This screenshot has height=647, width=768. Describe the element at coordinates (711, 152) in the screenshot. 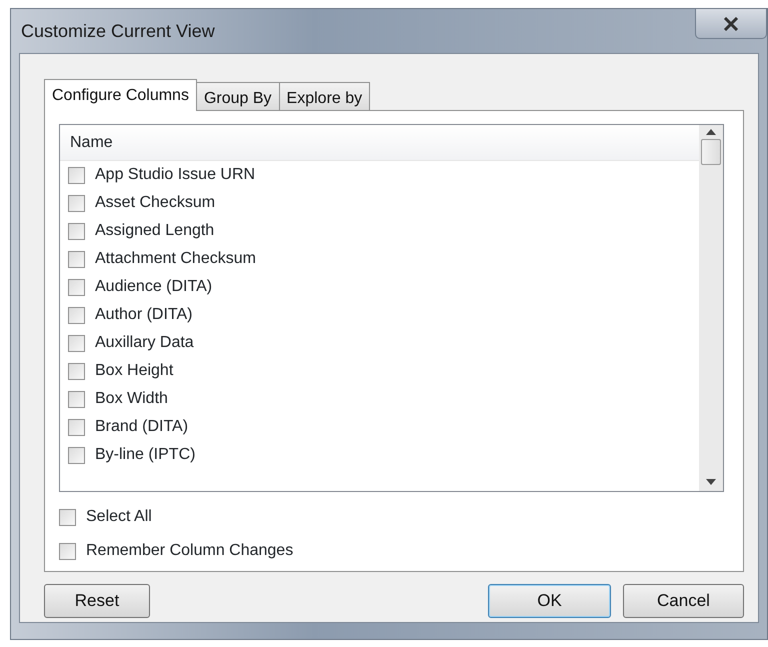

I see `scroll-thumb` at that location.